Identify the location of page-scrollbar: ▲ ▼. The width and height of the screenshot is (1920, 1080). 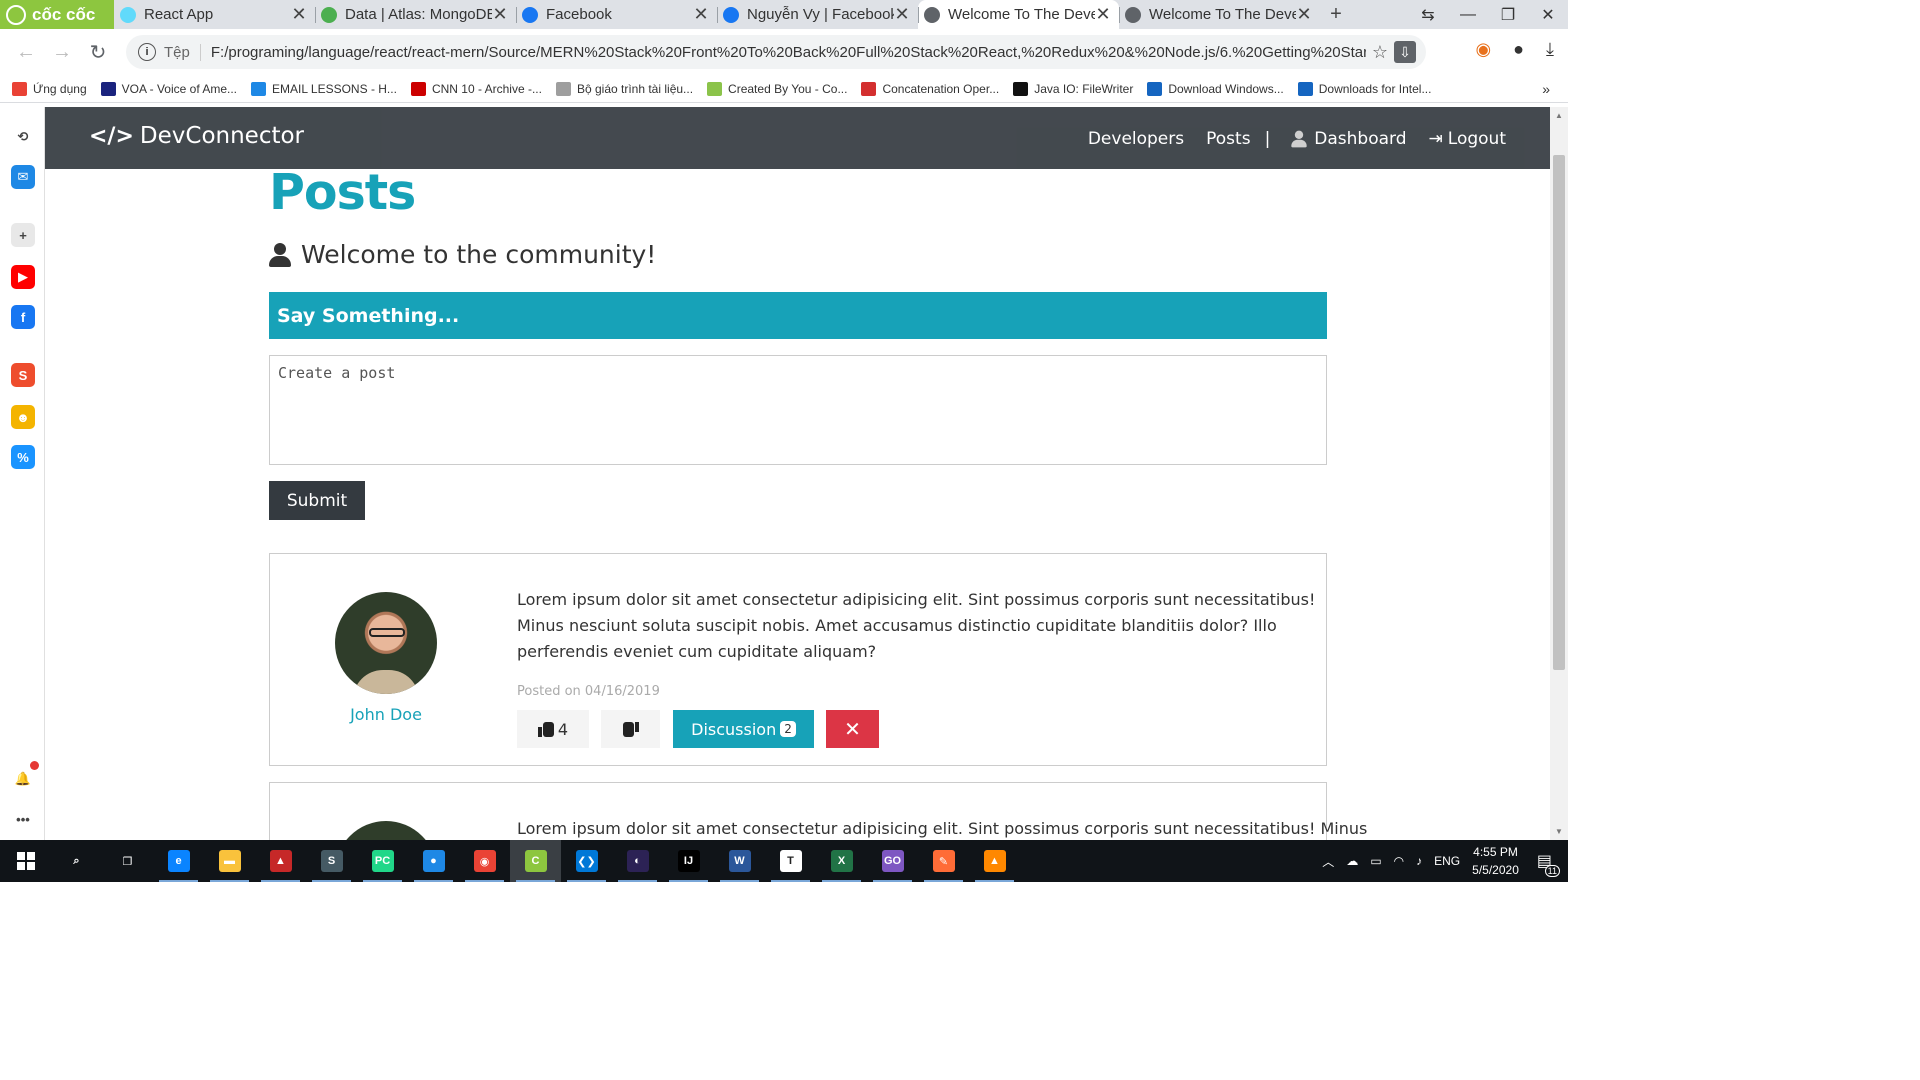
(1559, 473).